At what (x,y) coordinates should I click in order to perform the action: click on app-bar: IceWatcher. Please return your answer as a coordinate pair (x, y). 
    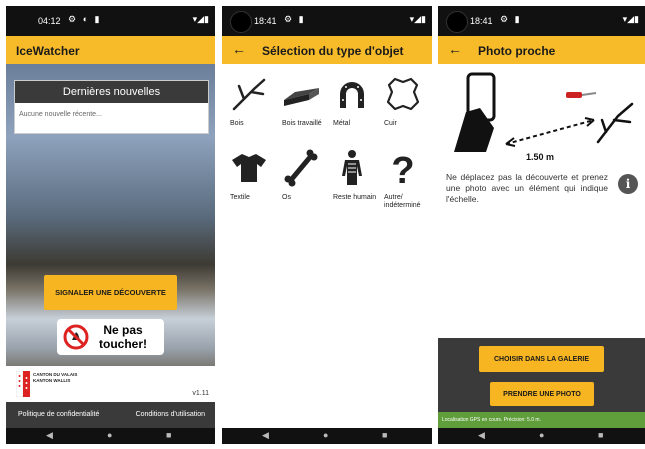
    Looking at the image, I should click on (110, 50).